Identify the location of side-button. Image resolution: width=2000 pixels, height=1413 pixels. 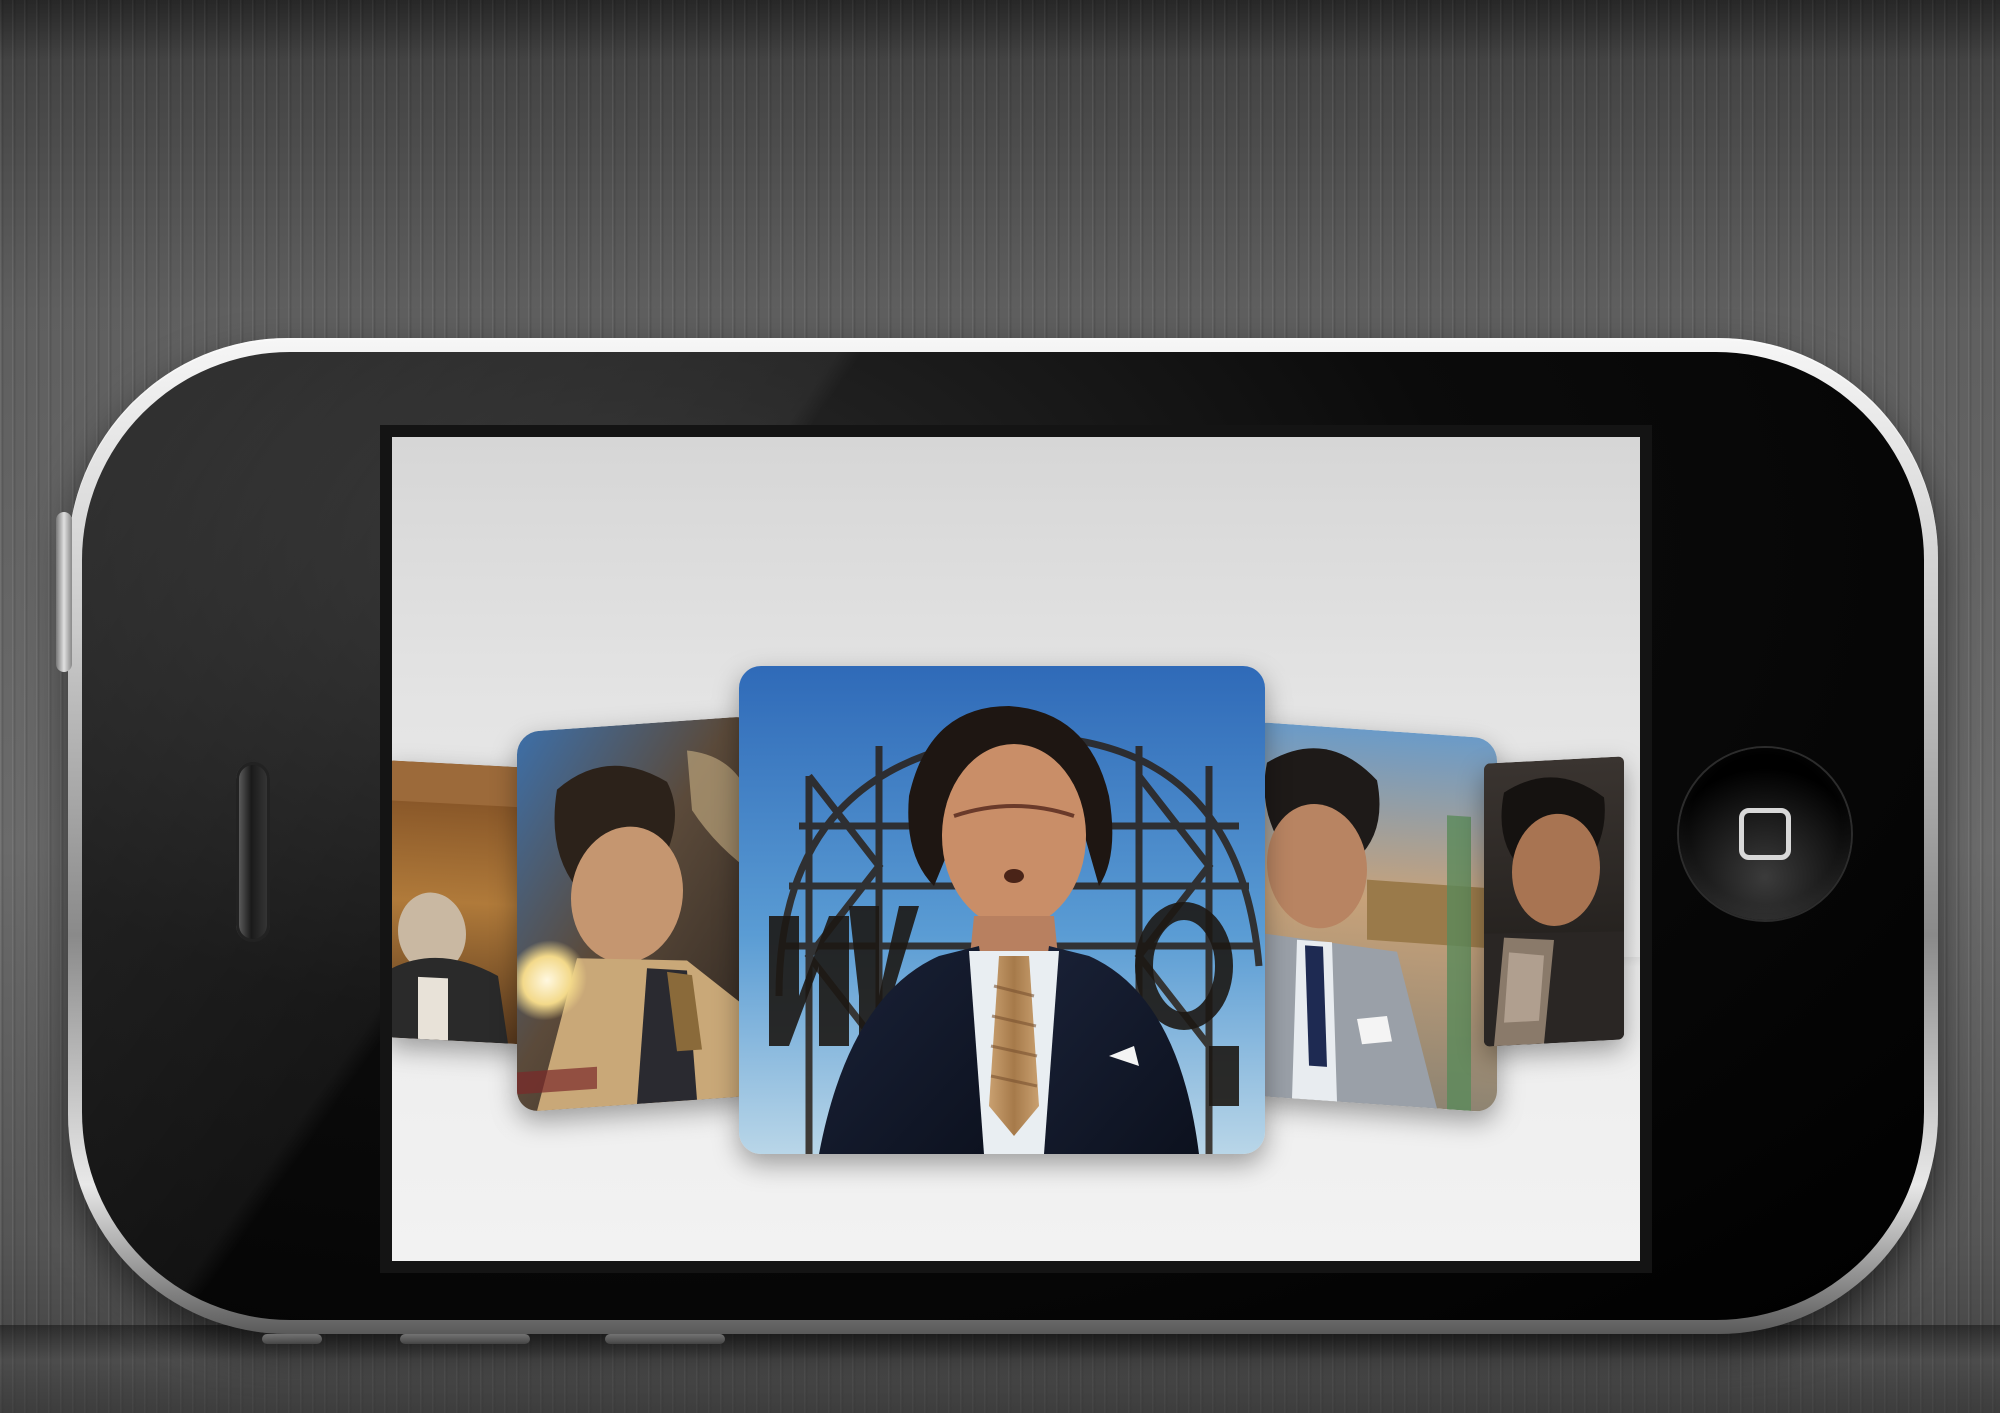
(64, 592).